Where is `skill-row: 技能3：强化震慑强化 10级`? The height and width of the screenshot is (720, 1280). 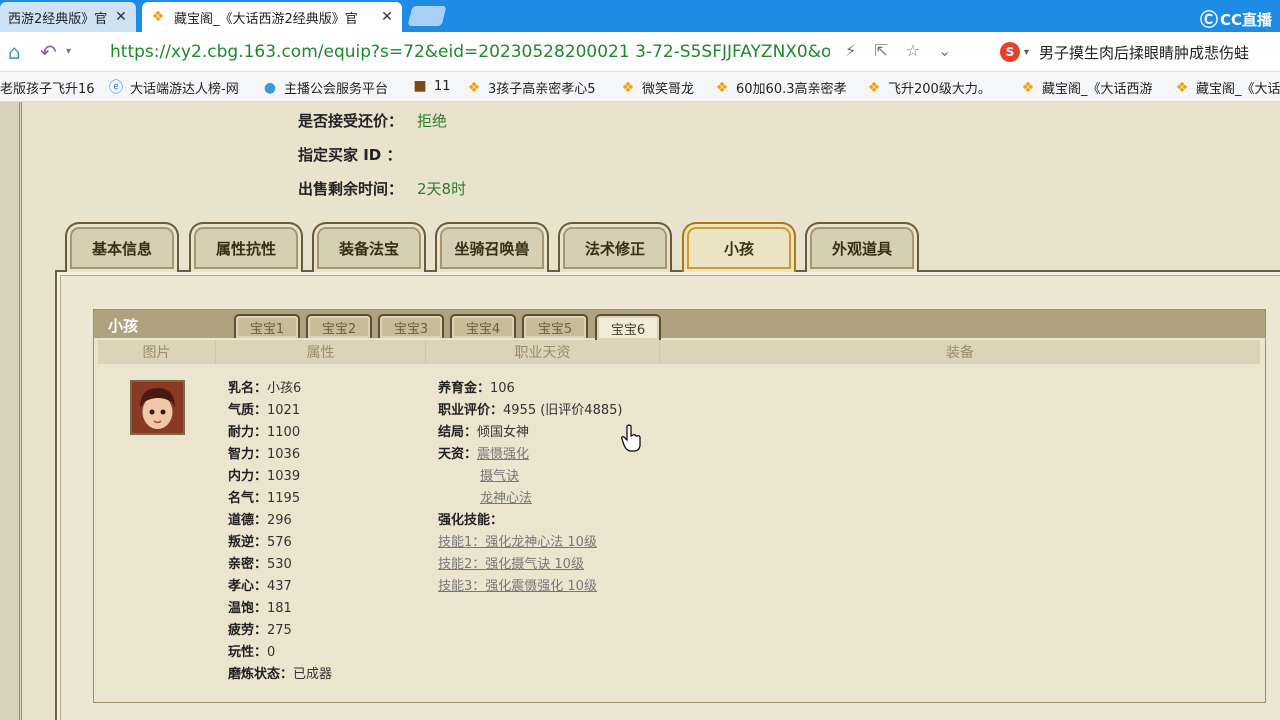
skill-row: 技能3：强化震慑强化 10级 is located at coordinates (530, 587).